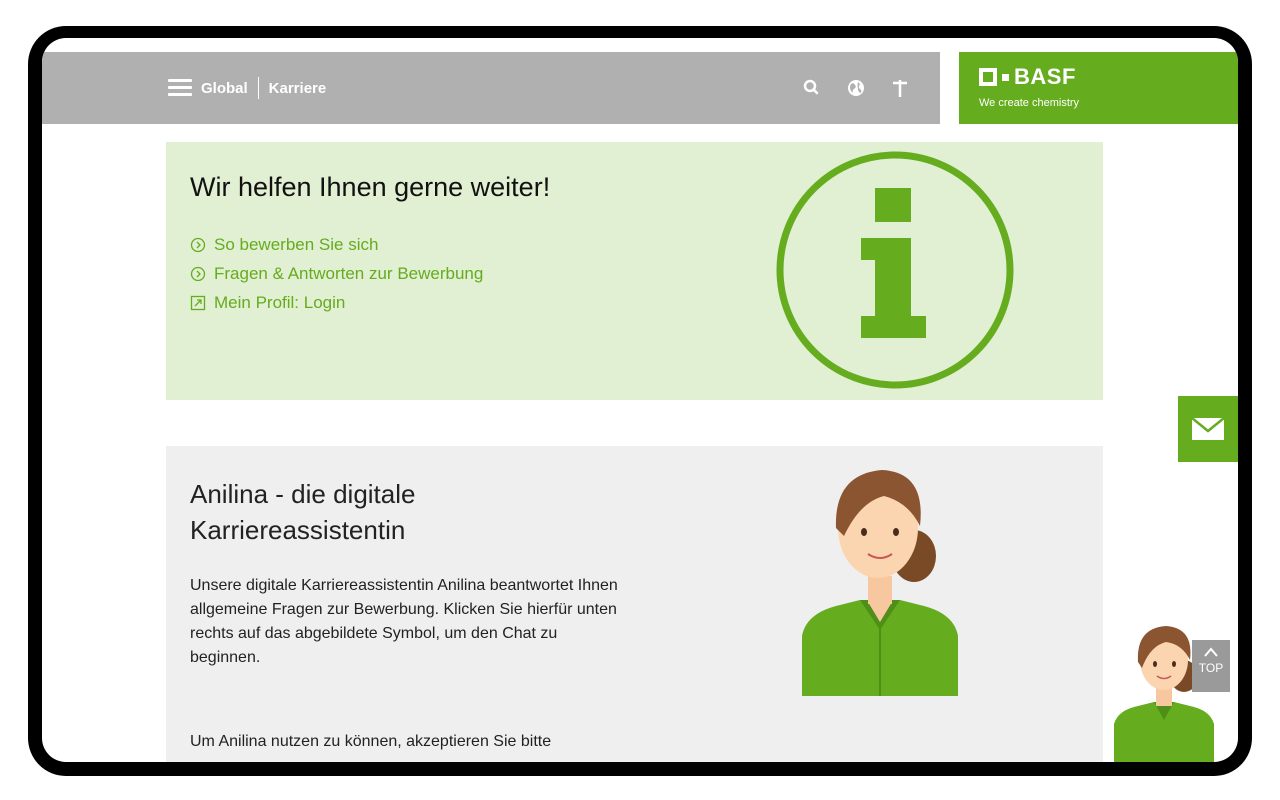 This screenshot has height=800, width=1280. Describe the element at coordinates (1045, 76) in the screenshot. I see `logo-text: BASF` at that location.